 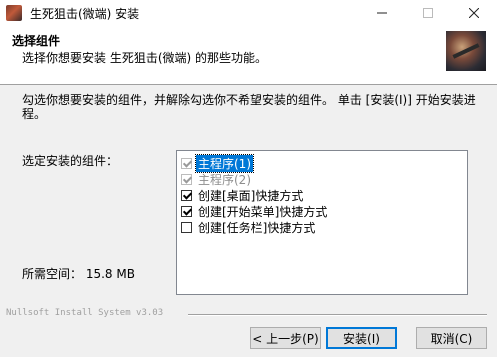 What do you see at coordinates (361, 338) in the screenshot?
I see `install-button: 安装(I)` at bounding box center [361, 338].